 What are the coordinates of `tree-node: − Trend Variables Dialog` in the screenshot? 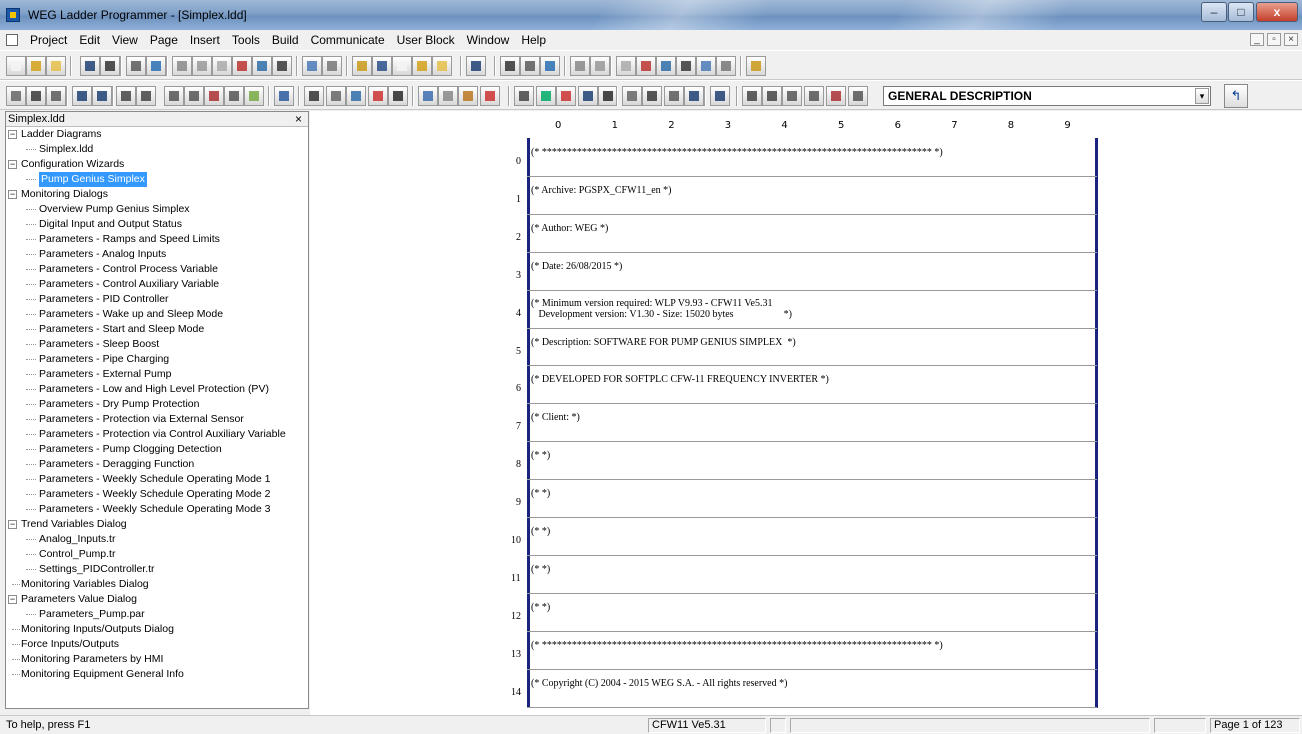 It's located at (157, 524).